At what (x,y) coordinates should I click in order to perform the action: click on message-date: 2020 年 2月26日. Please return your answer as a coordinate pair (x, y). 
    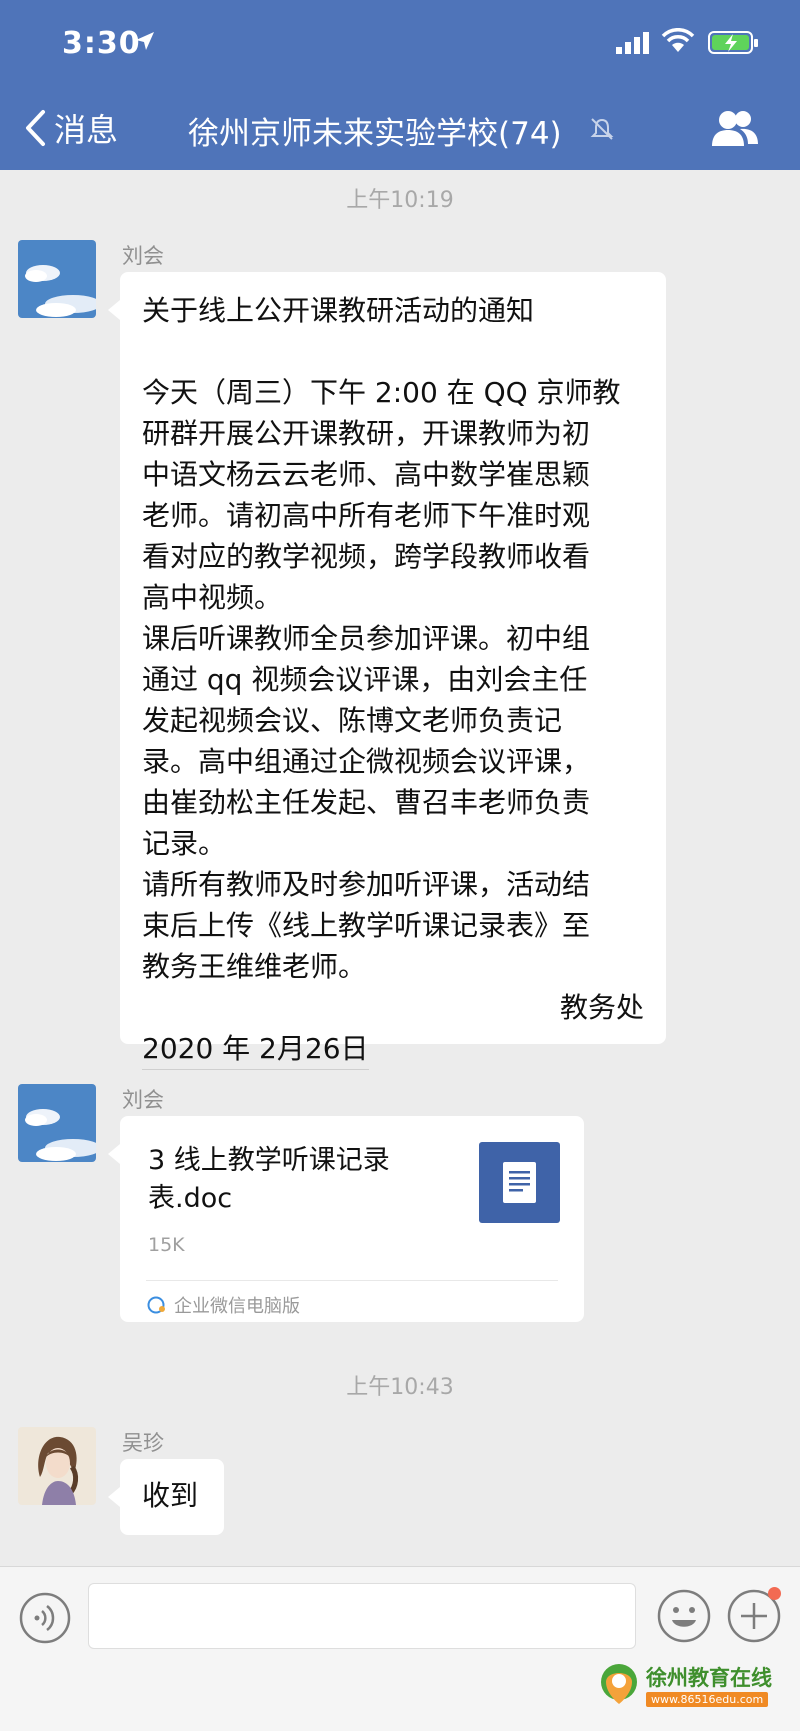
    Looking at the image, I should click on (255, 1049).